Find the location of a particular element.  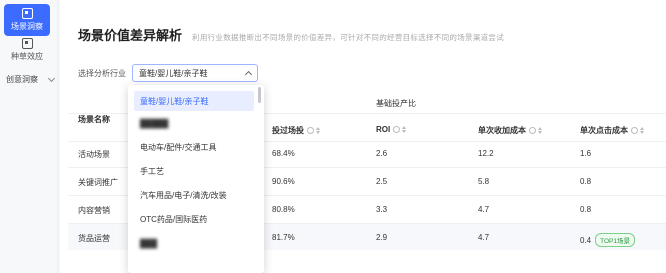

cell-cost-add: 5.8 is located at coordinates (484, 181).